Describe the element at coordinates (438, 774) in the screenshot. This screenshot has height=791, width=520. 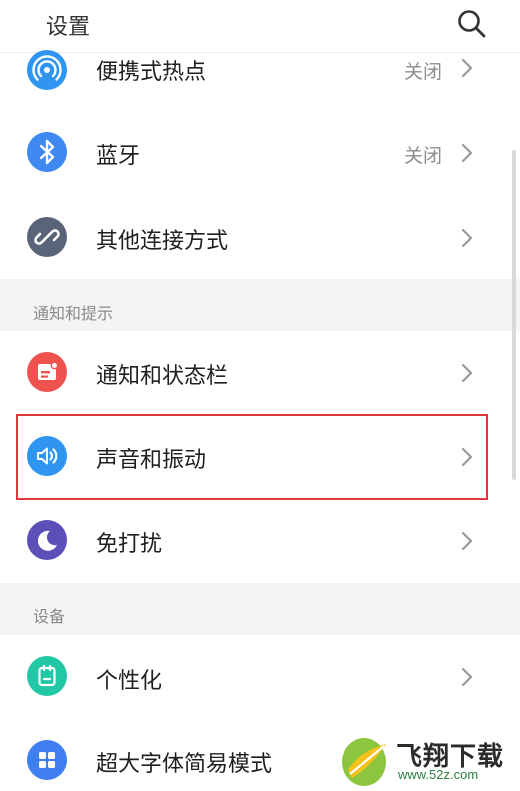
I see `watermark-url: www.52z.com` at that location.